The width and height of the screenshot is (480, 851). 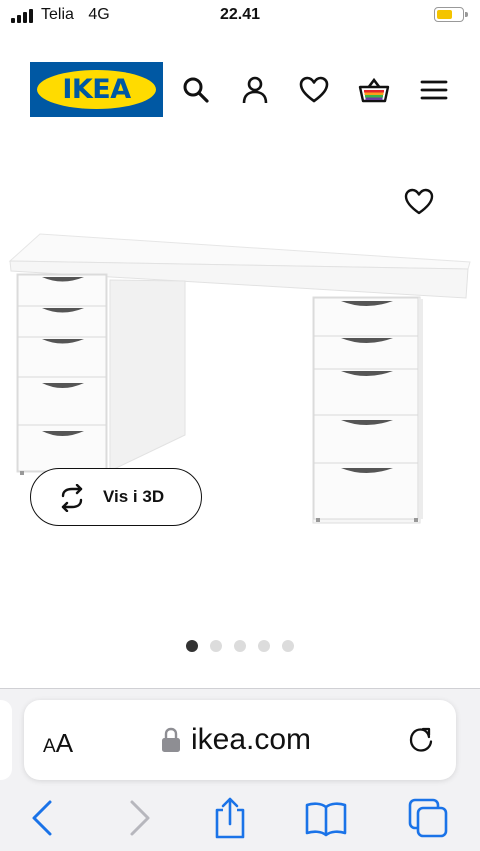 I want to click on battery-icon, so click(x=451, y=14).